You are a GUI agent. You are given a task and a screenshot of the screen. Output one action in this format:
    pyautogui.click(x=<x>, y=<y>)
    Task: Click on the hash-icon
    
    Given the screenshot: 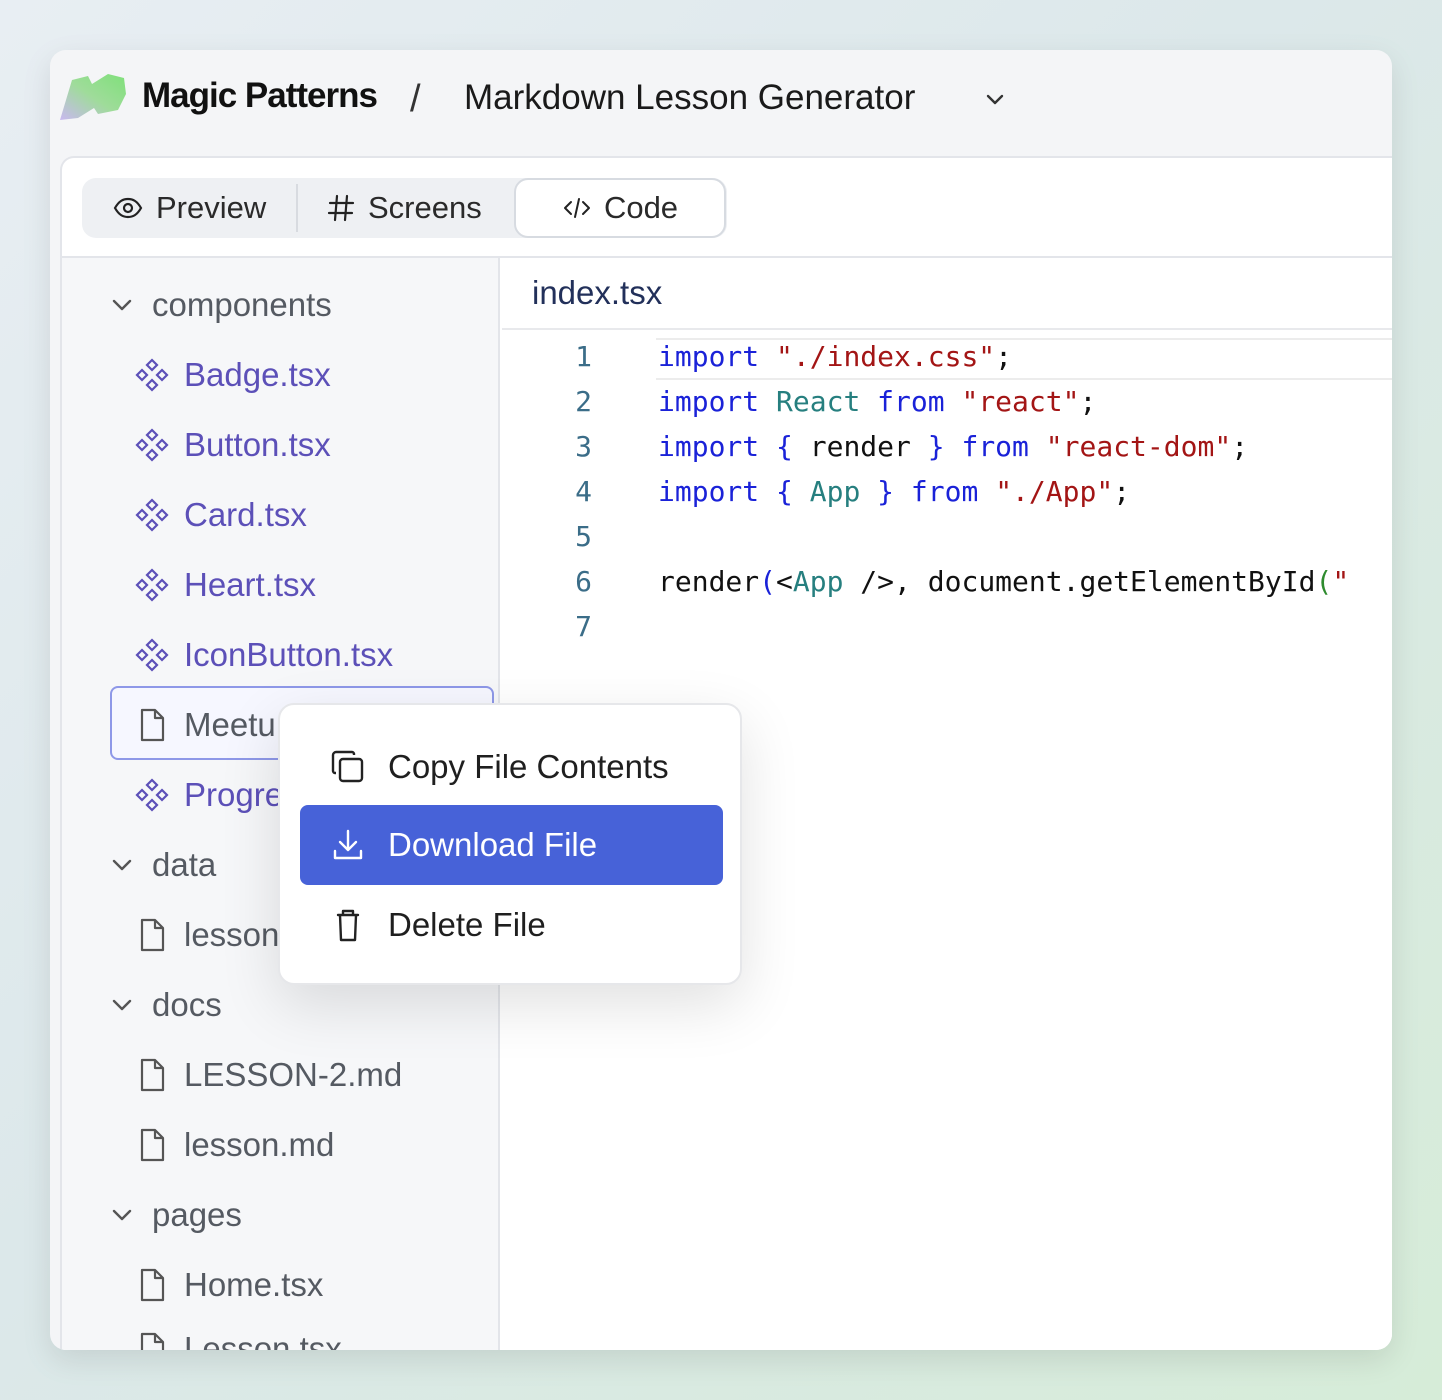 What is the action you would take?
    pyautogui.click(x=341, y=208)
    